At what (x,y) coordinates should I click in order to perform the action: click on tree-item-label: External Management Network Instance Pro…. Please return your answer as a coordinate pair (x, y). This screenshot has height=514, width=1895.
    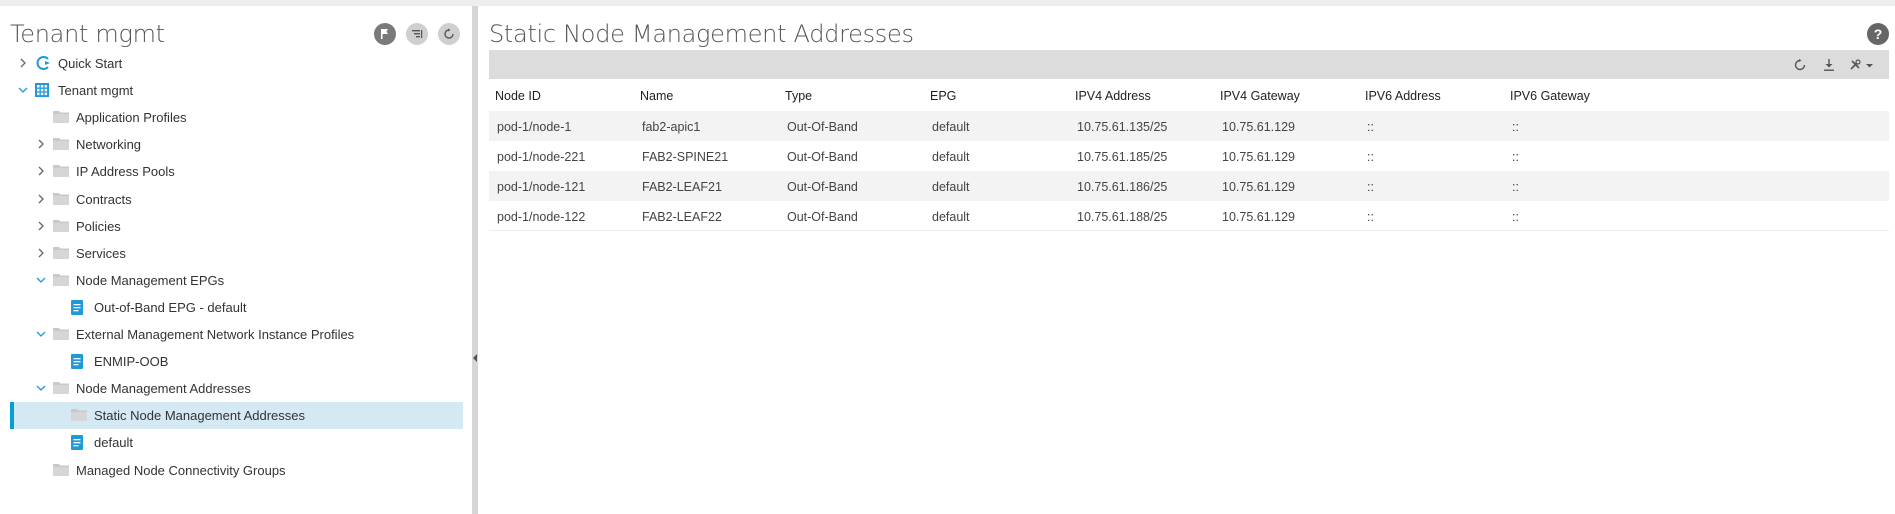
    Looking at the image, I should click on (215, 334).